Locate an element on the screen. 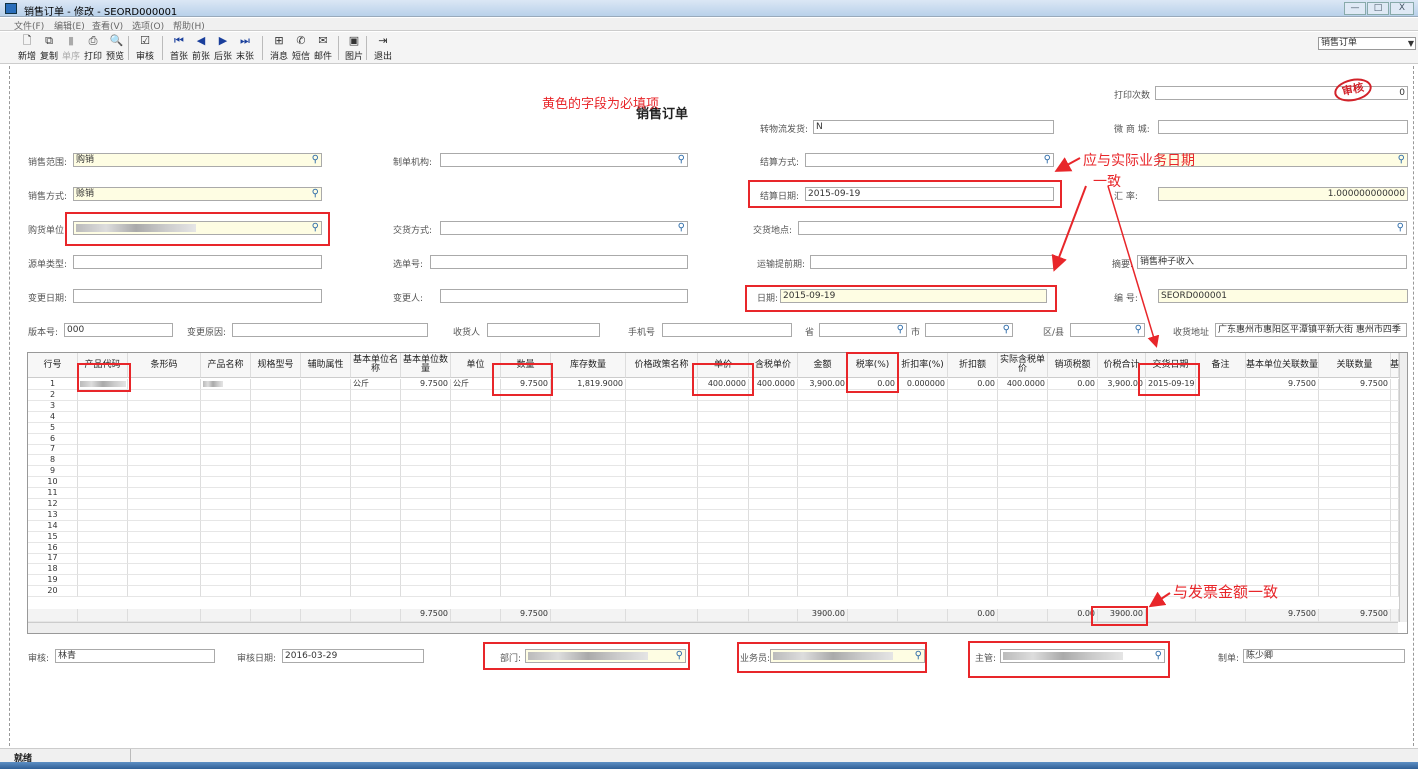 The image size is (1418, 769). column-header: 销项税额 is located at coordinates (1073, 365).